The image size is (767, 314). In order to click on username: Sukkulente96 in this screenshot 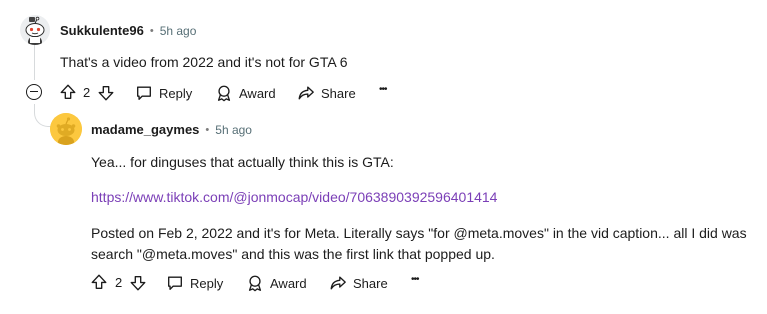, I will do `click(102, 30)`.